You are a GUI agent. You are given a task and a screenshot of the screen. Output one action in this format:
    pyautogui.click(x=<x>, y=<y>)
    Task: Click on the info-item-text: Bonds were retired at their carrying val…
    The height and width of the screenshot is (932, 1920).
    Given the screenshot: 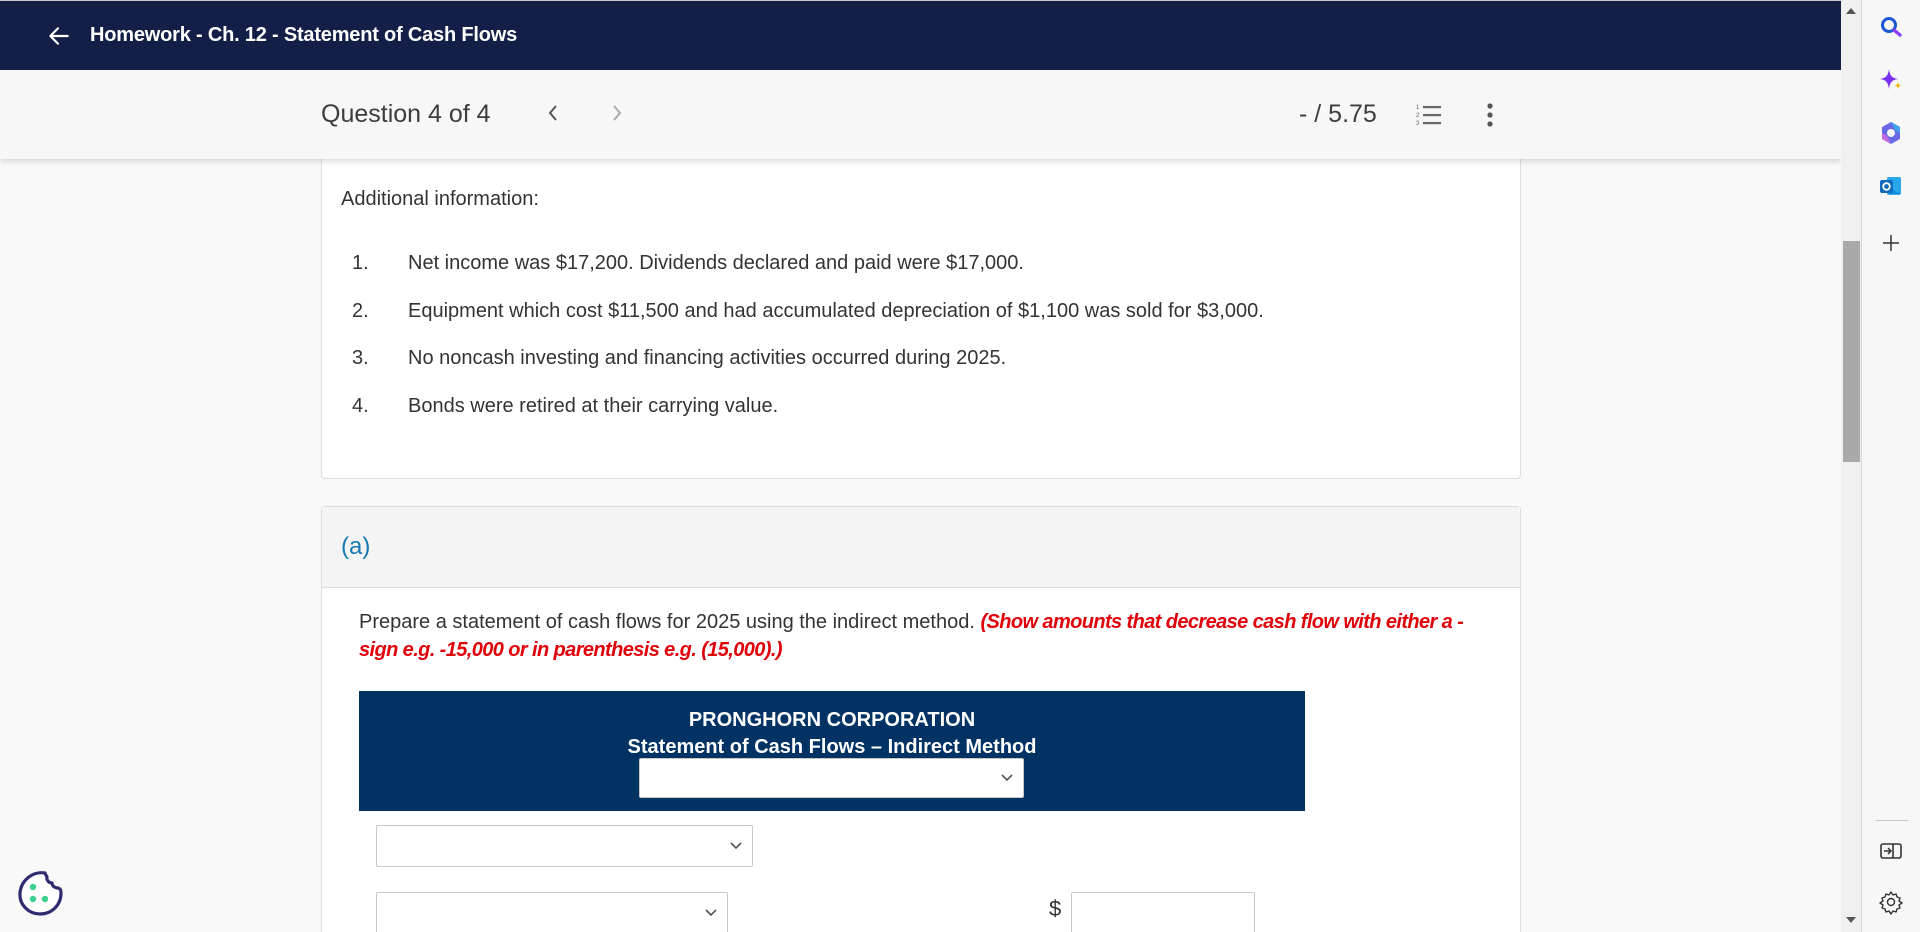 What is the action you would take?
    pyautogui.click(x=593, y=406)
    